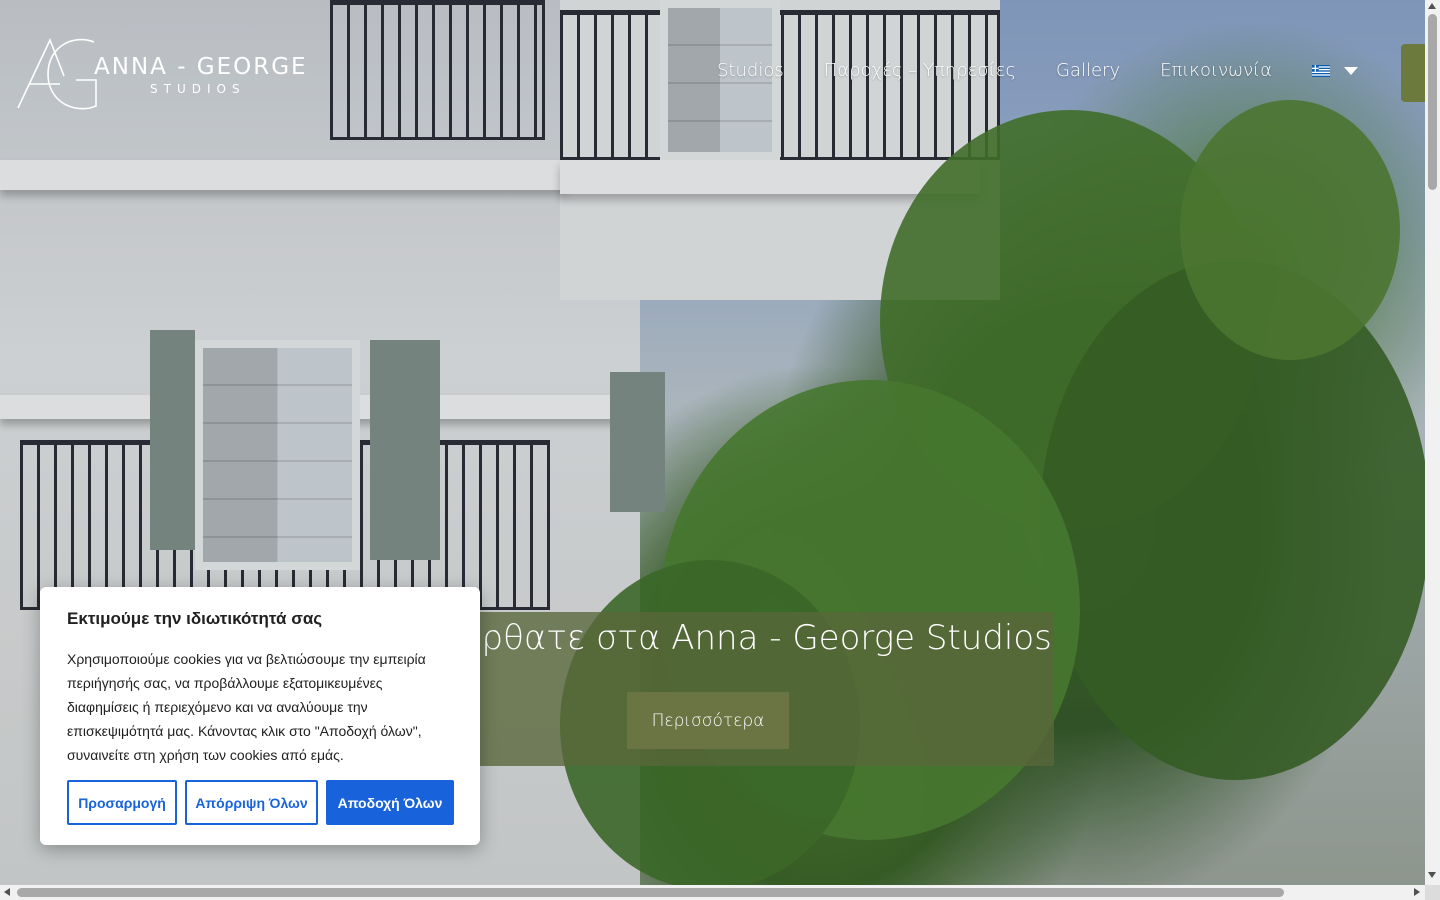 The width and height of the screenshot is (1440, 900). What do you see at coordinates (198, 89) in the screenshot?
I see `logo-subtitle: STUDIOS` at bounding box center [198, 89].